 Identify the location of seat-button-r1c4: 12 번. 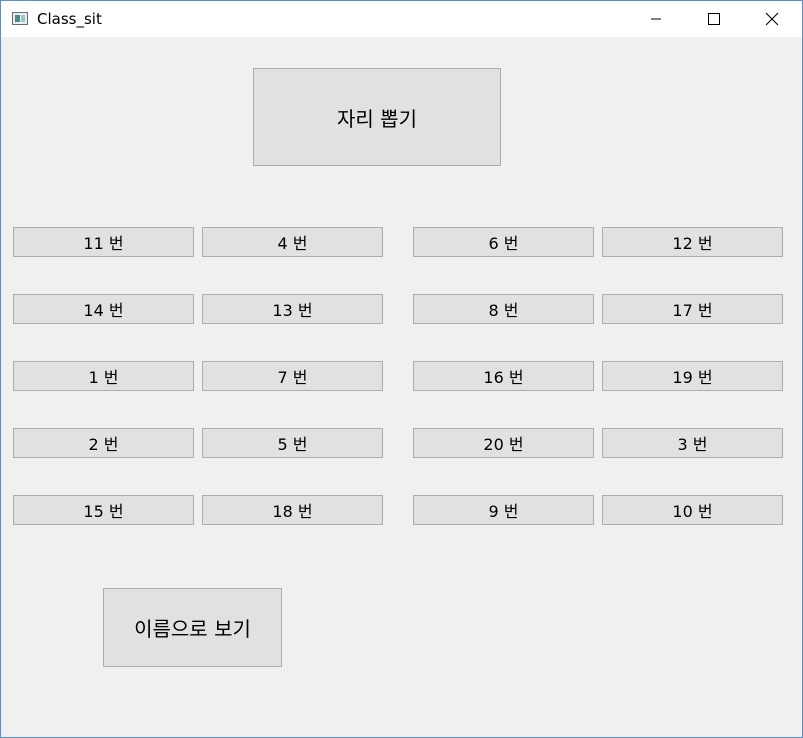
(692, 242).